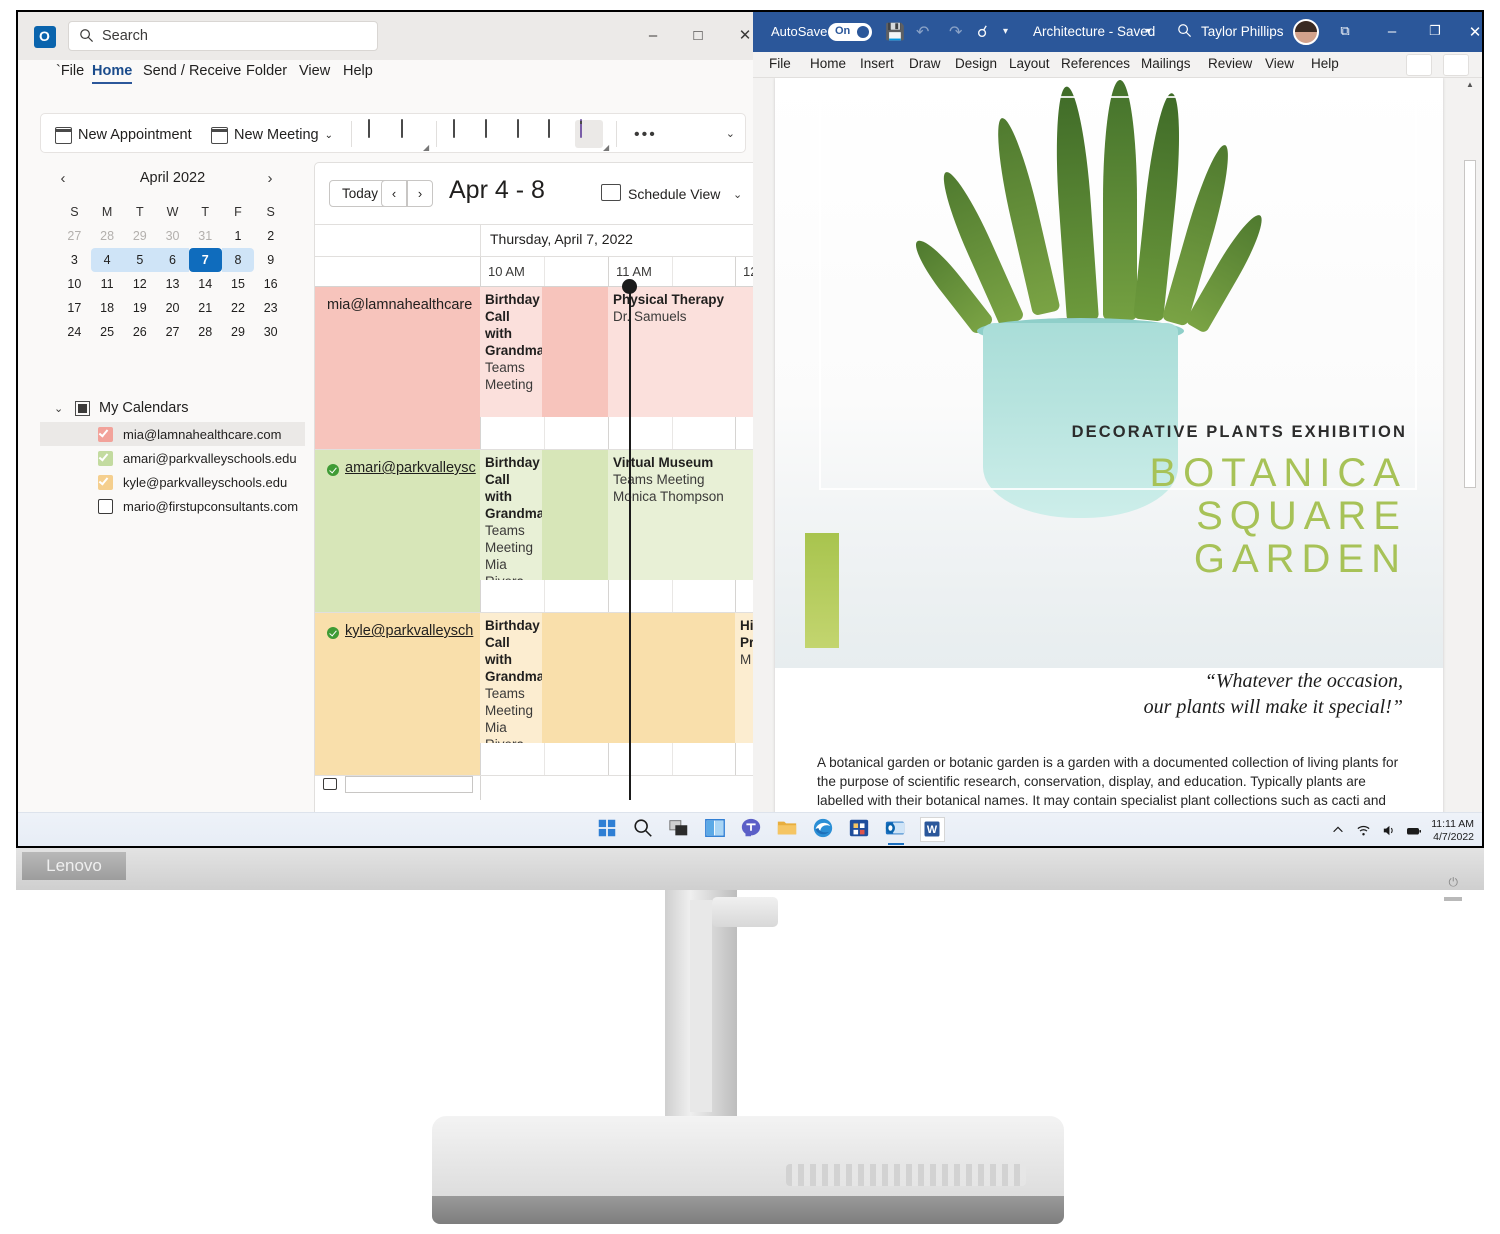  Describe the element at coordinates (74, 332) in the screenshot. I see `mini-day: 24` at that location.